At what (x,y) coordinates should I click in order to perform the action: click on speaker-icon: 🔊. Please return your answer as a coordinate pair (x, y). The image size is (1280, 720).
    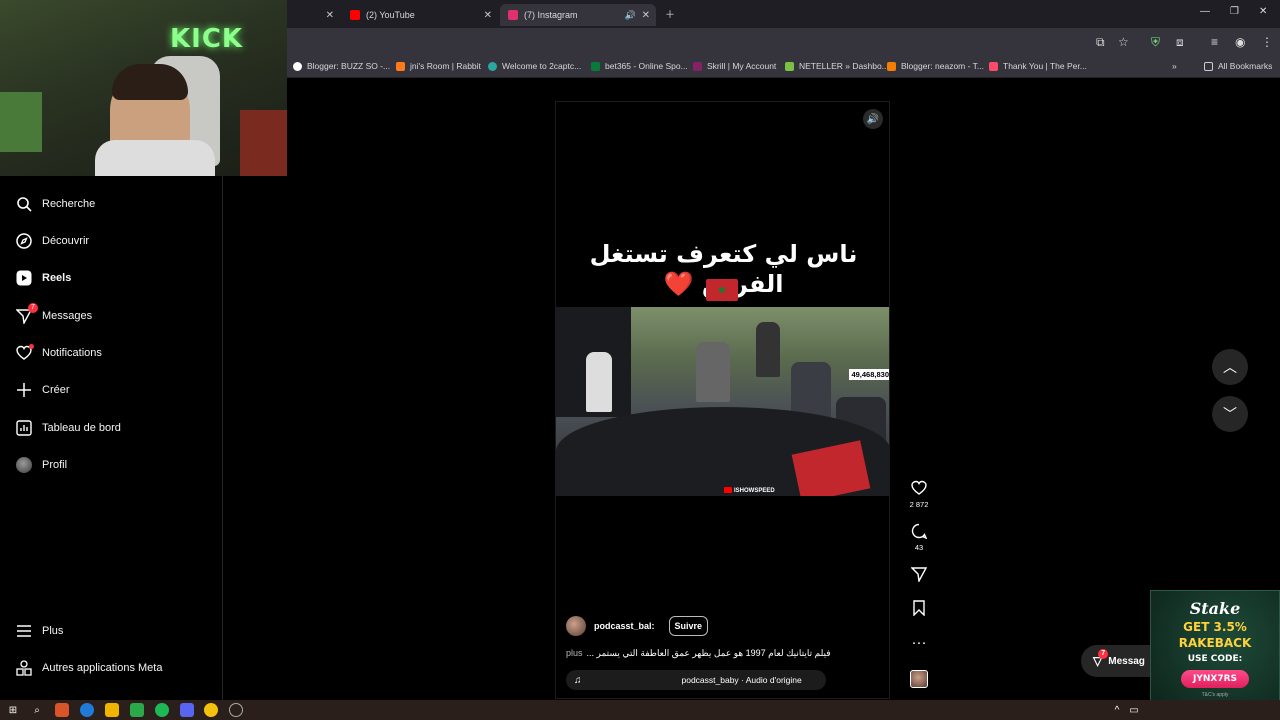
    Looking at the image, I should click on (630, 15).